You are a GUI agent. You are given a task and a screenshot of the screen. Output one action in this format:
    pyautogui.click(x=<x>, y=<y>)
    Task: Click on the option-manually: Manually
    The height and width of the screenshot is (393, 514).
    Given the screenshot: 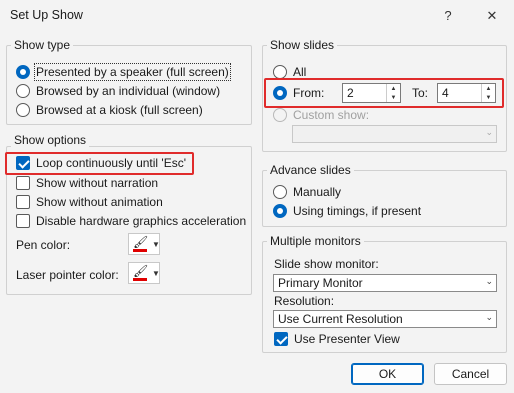 What is the action you would take?
    pyautogui.click(x=307, y=192)
    